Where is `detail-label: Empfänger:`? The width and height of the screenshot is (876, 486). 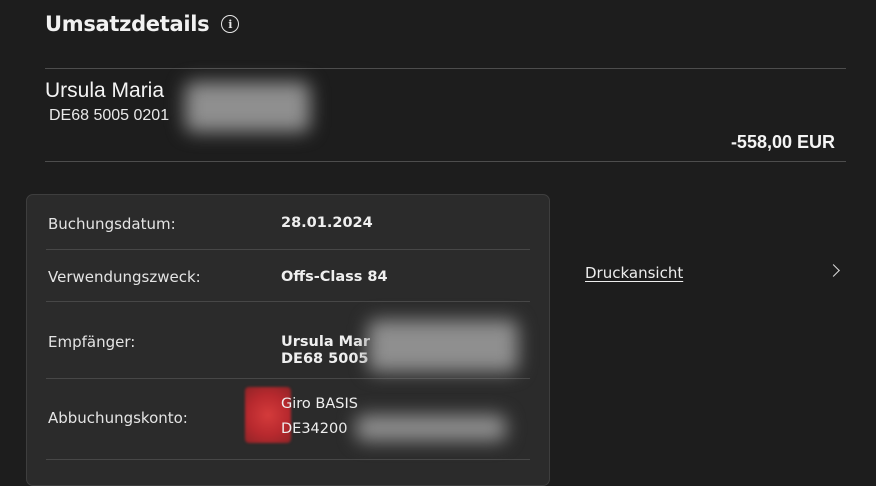 detail-label: Empfänger: is located at coordinates (92, 342).